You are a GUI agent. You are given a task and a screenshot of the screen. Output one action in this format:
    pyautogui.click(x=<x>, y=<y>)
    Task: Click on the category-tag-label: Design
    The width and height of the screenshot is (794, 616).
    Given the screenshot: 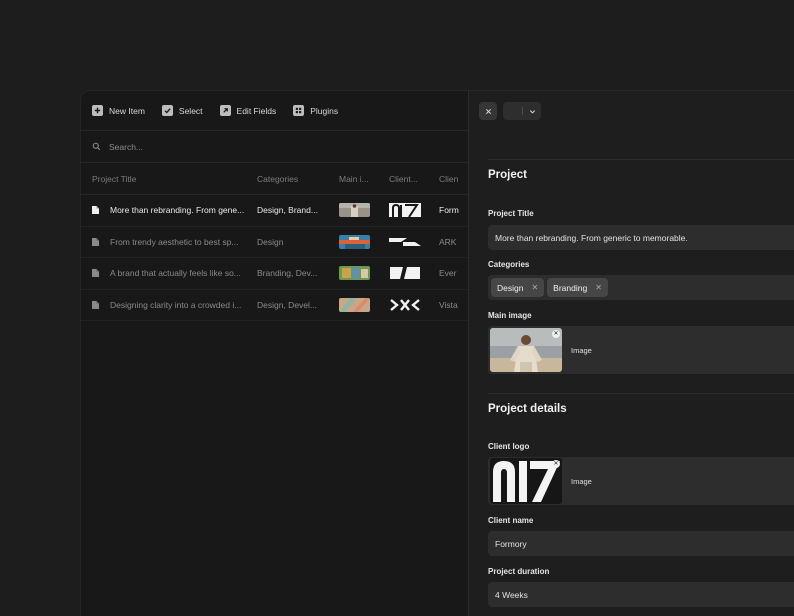 What is the action you would take?
    pyautogui.click(x=510, y=287)
    